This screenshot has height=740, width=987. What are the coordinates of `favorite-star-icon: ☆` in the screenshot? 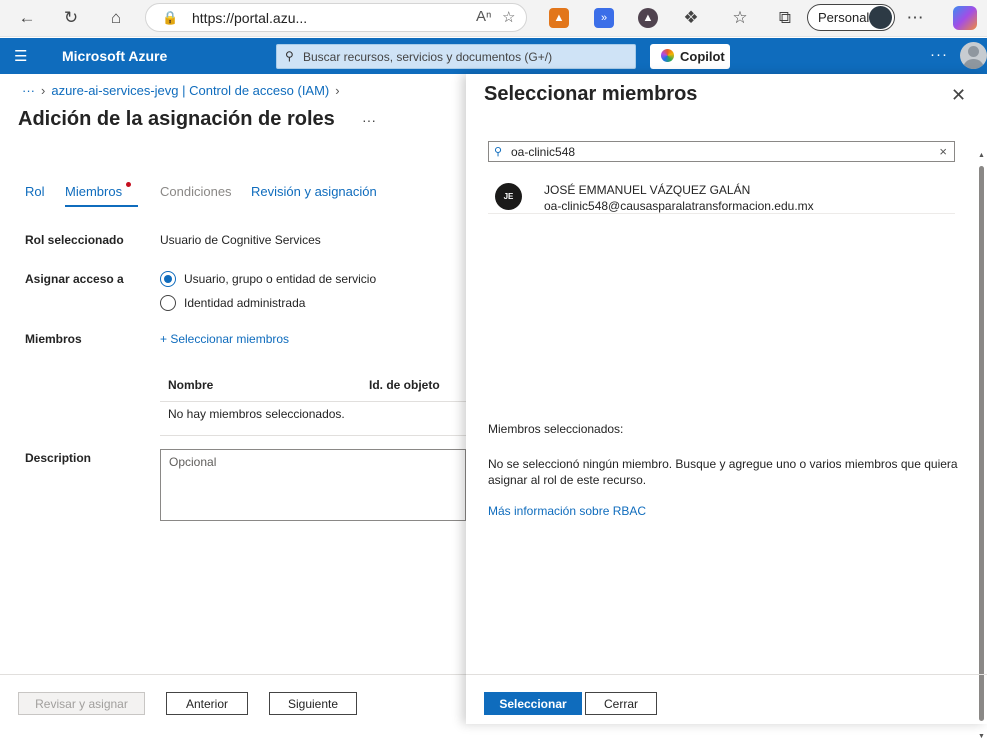 It's located at (508, 17).